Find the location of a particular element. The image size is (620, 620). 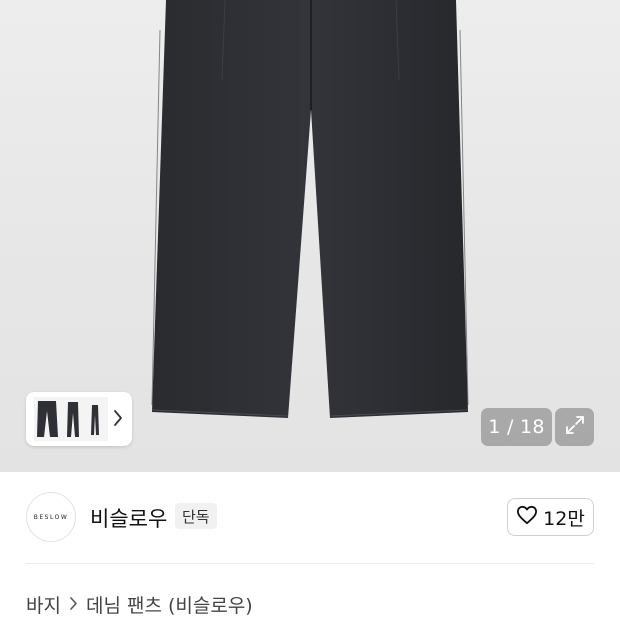

expand-arrows-icon is located at coordinates (575, 427).